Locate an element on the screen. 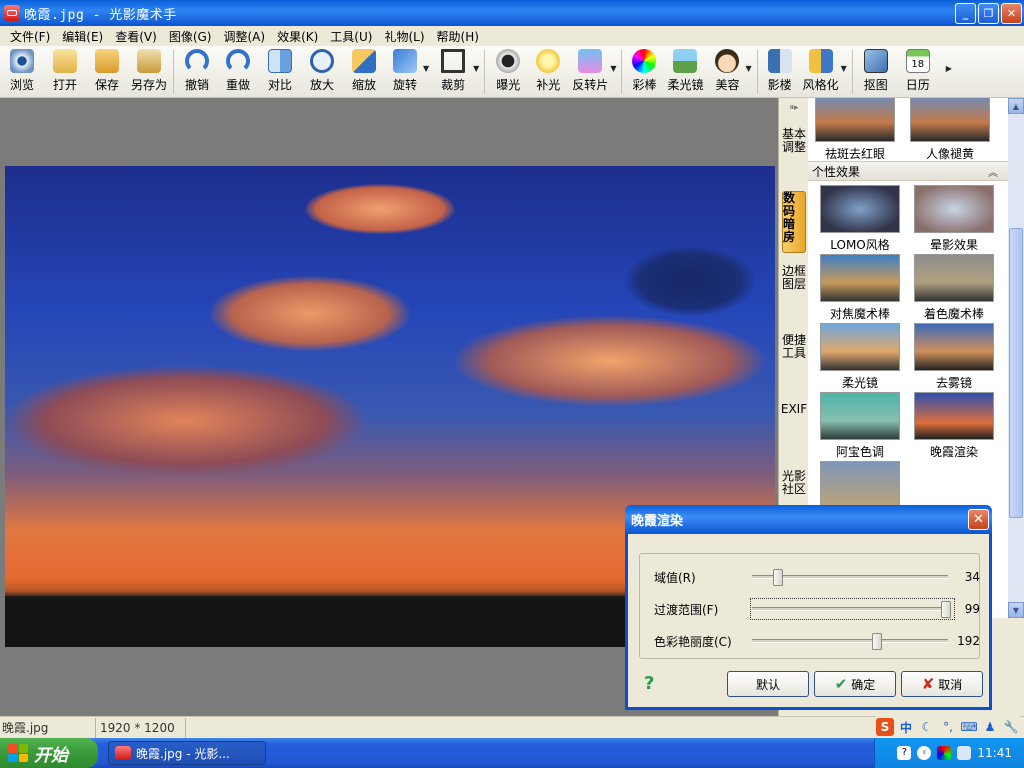 The height and width of the screenshot is (768, 1024). panel-scrollbar: ▲ ▼ is located at coordinates (1016, 358).